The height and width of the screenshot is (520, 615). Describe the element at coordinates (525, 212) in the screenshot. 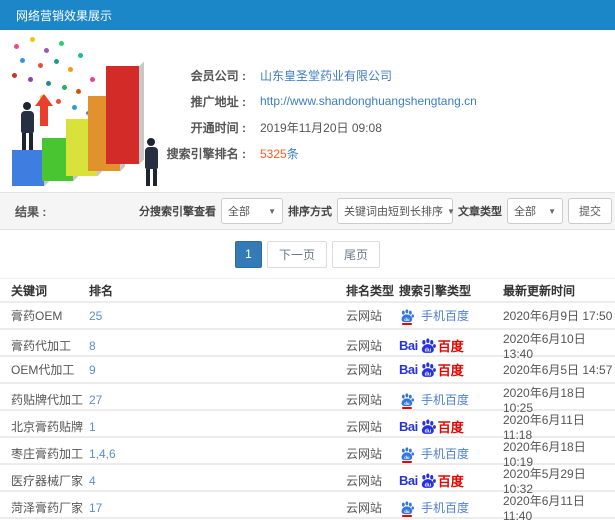

I see `article-type-selected: 全部` at that location.